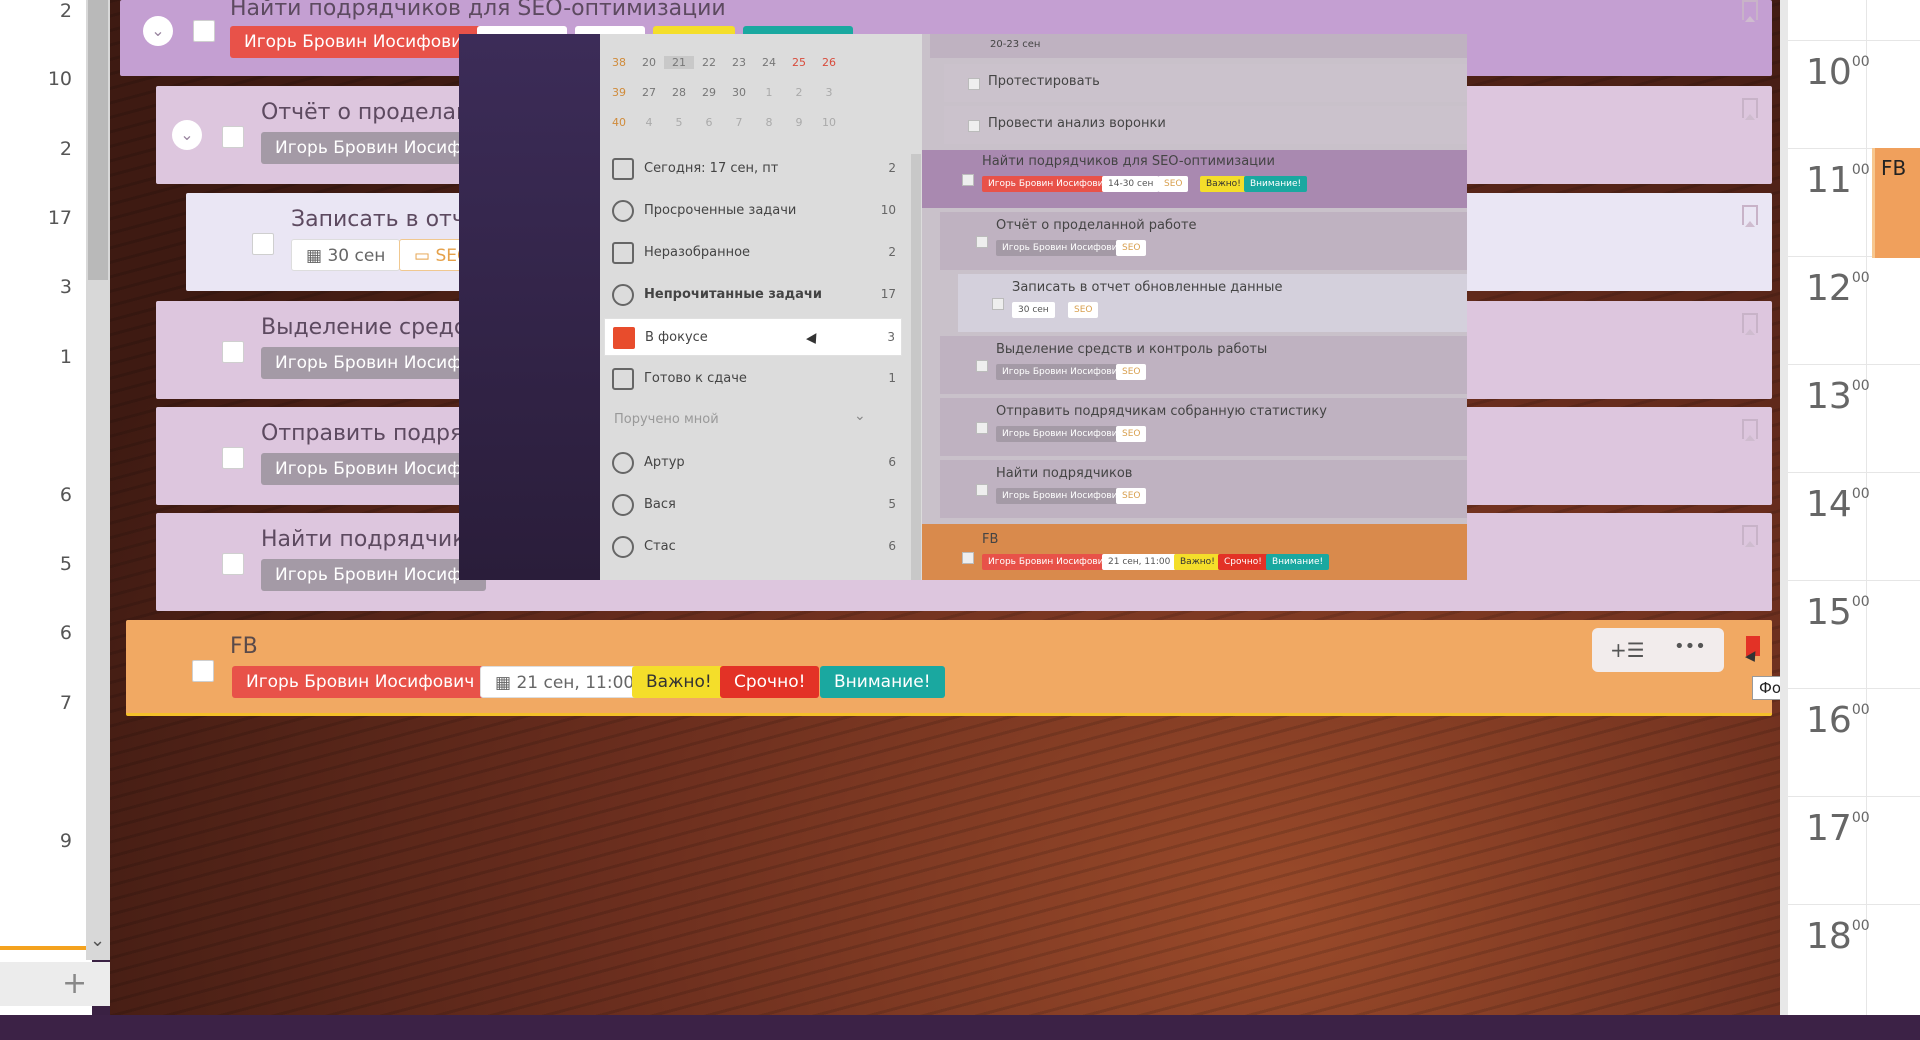  Describe the element at coordinates (753, 547) in the screenshot. I see `person-item: Стас 6` at that location.